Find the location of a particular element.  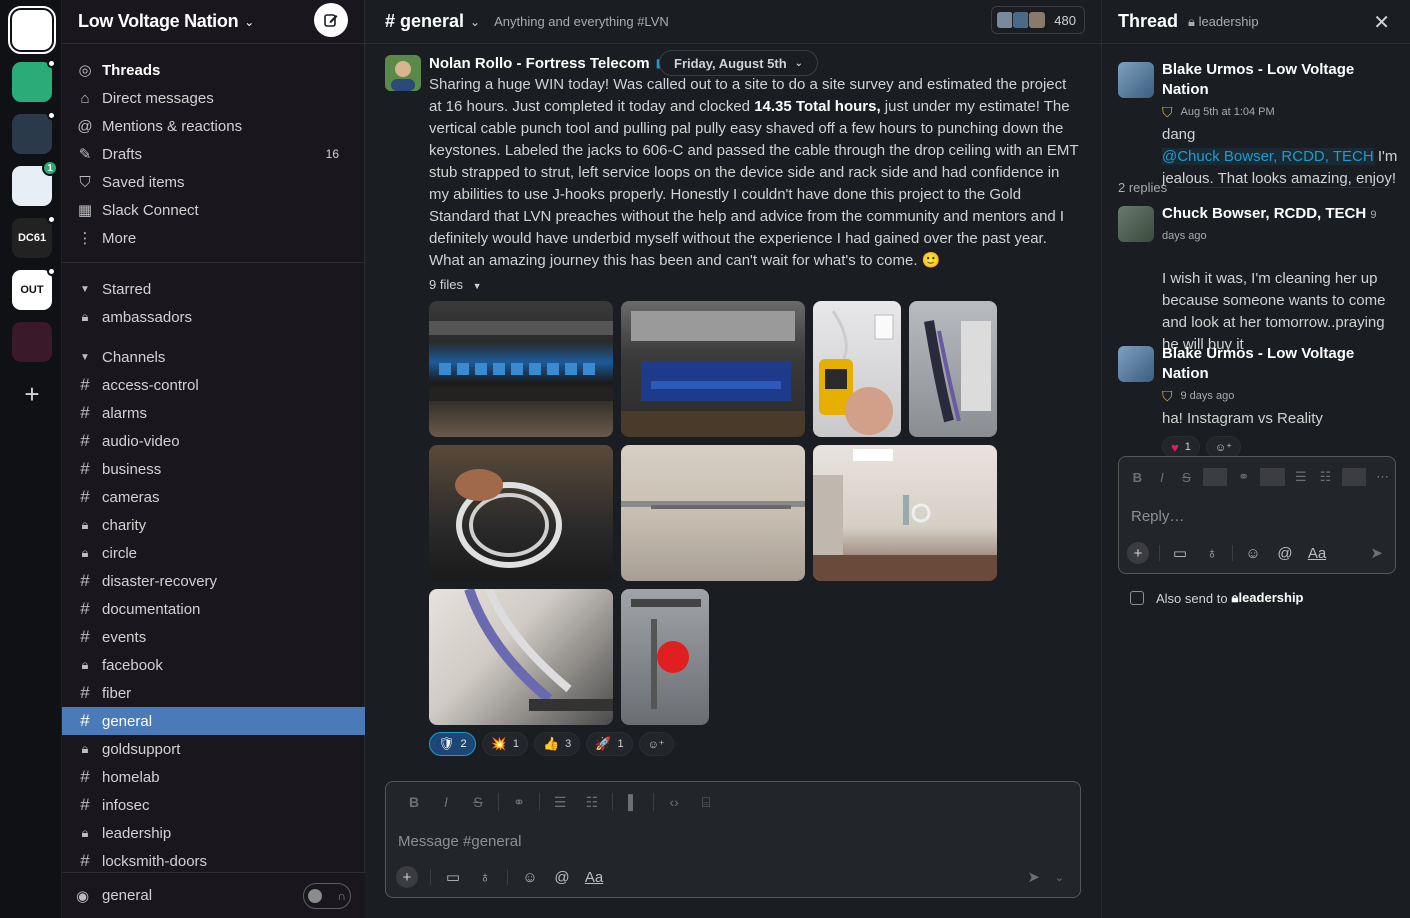

sidebar-item-threads: ◎ Threads is located at coordinates (213, 70).